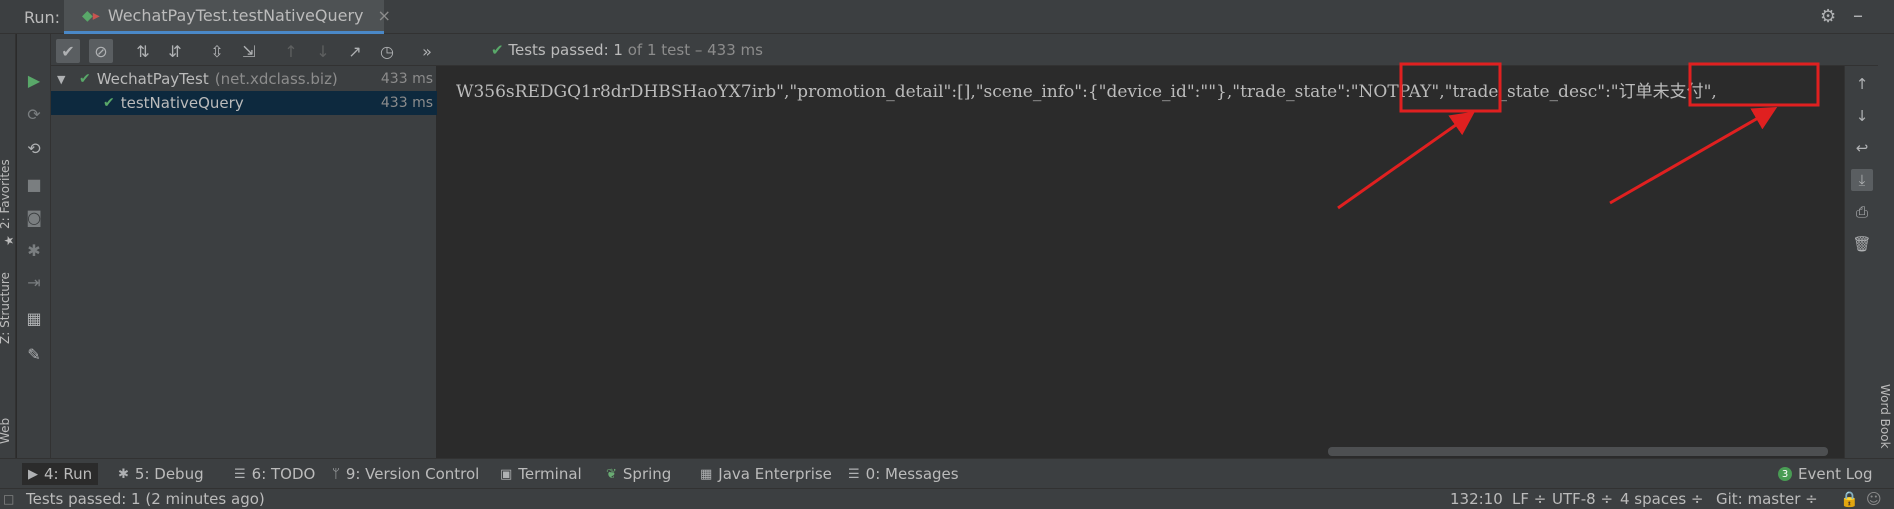  Describe the element at coordinates (68, 474) in the screenshot. I see `tool-window-label: 4: Run` at that location.